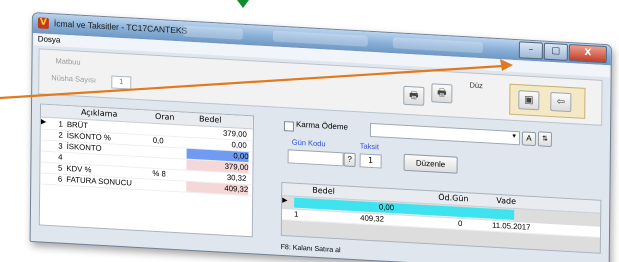 This screenshot has height=262, width=619. Describe the element at coordinates (159, 173) in the screenshot. I see `row-rate: % 8` at that location.